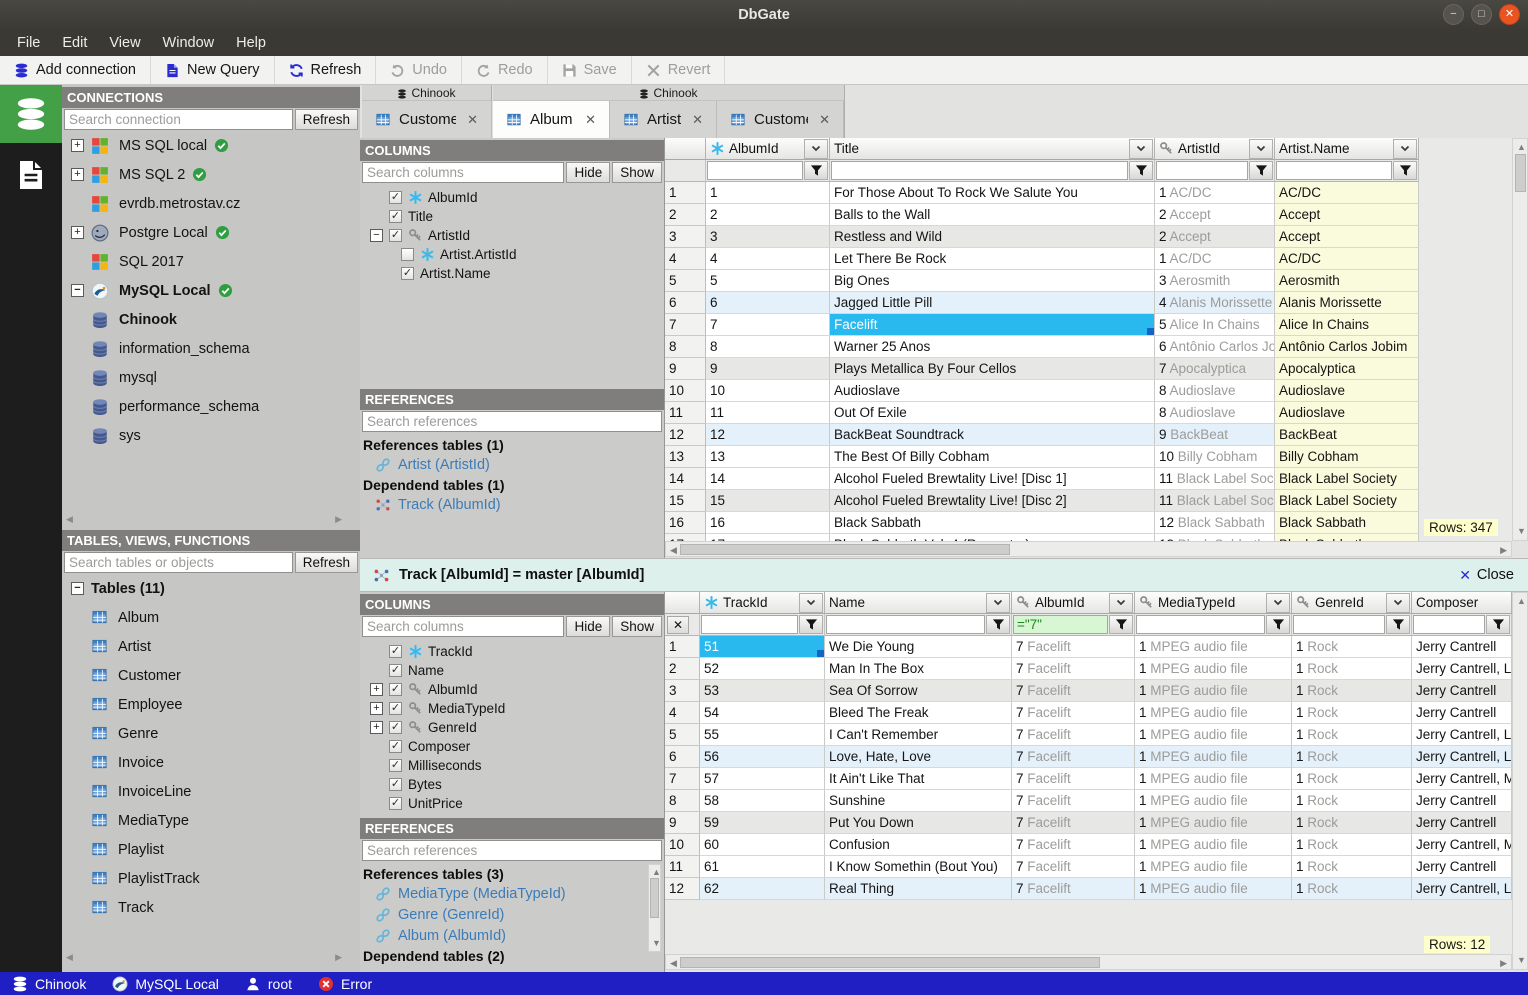  What do you see at coordinates (211, 646) in the screenshot?
I see `table-item-artist: Artist` at bounding box center [211, 646].